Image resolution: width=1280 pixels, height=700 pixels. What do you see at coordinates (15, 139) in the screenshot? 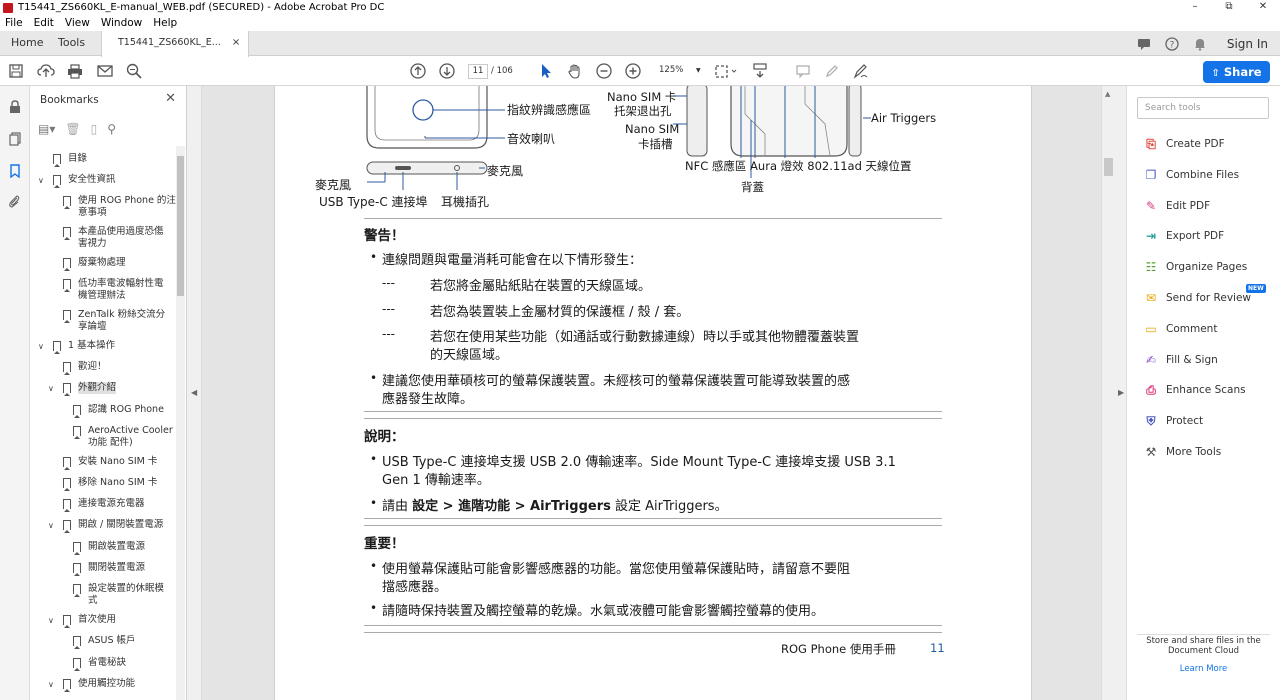
I see `page-thumbnails-icon` at bounding box center [15, 139].